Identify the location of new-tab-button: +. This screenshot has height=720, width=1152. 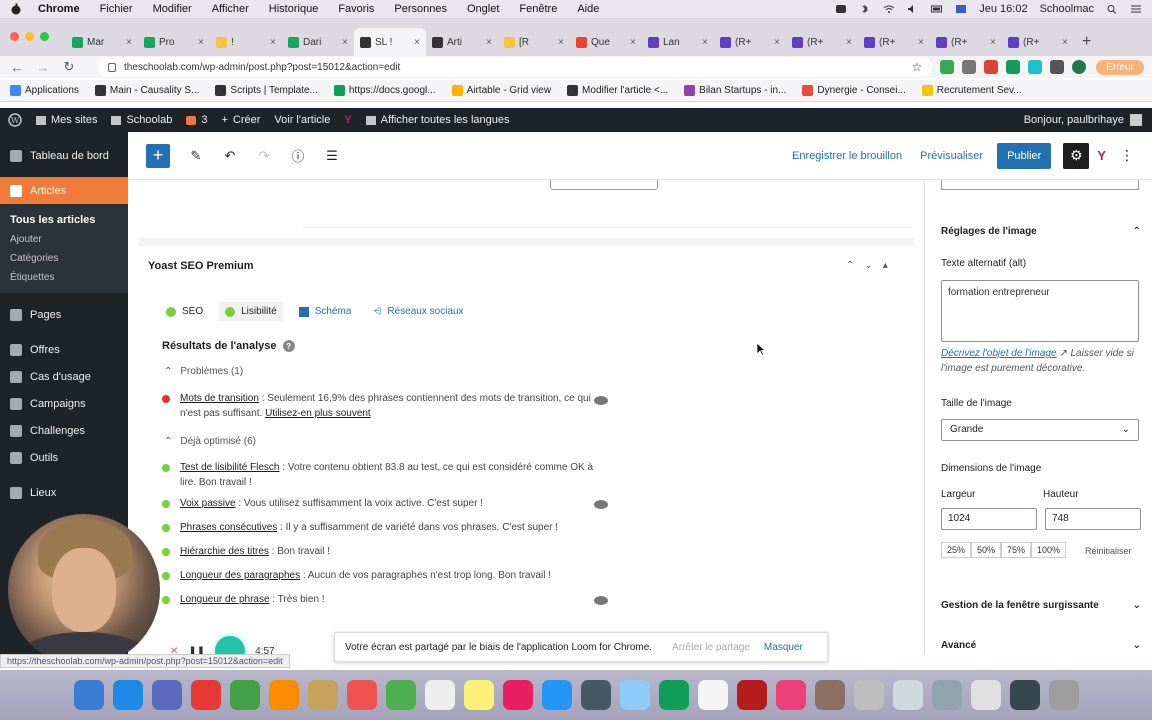
(1086, 42).